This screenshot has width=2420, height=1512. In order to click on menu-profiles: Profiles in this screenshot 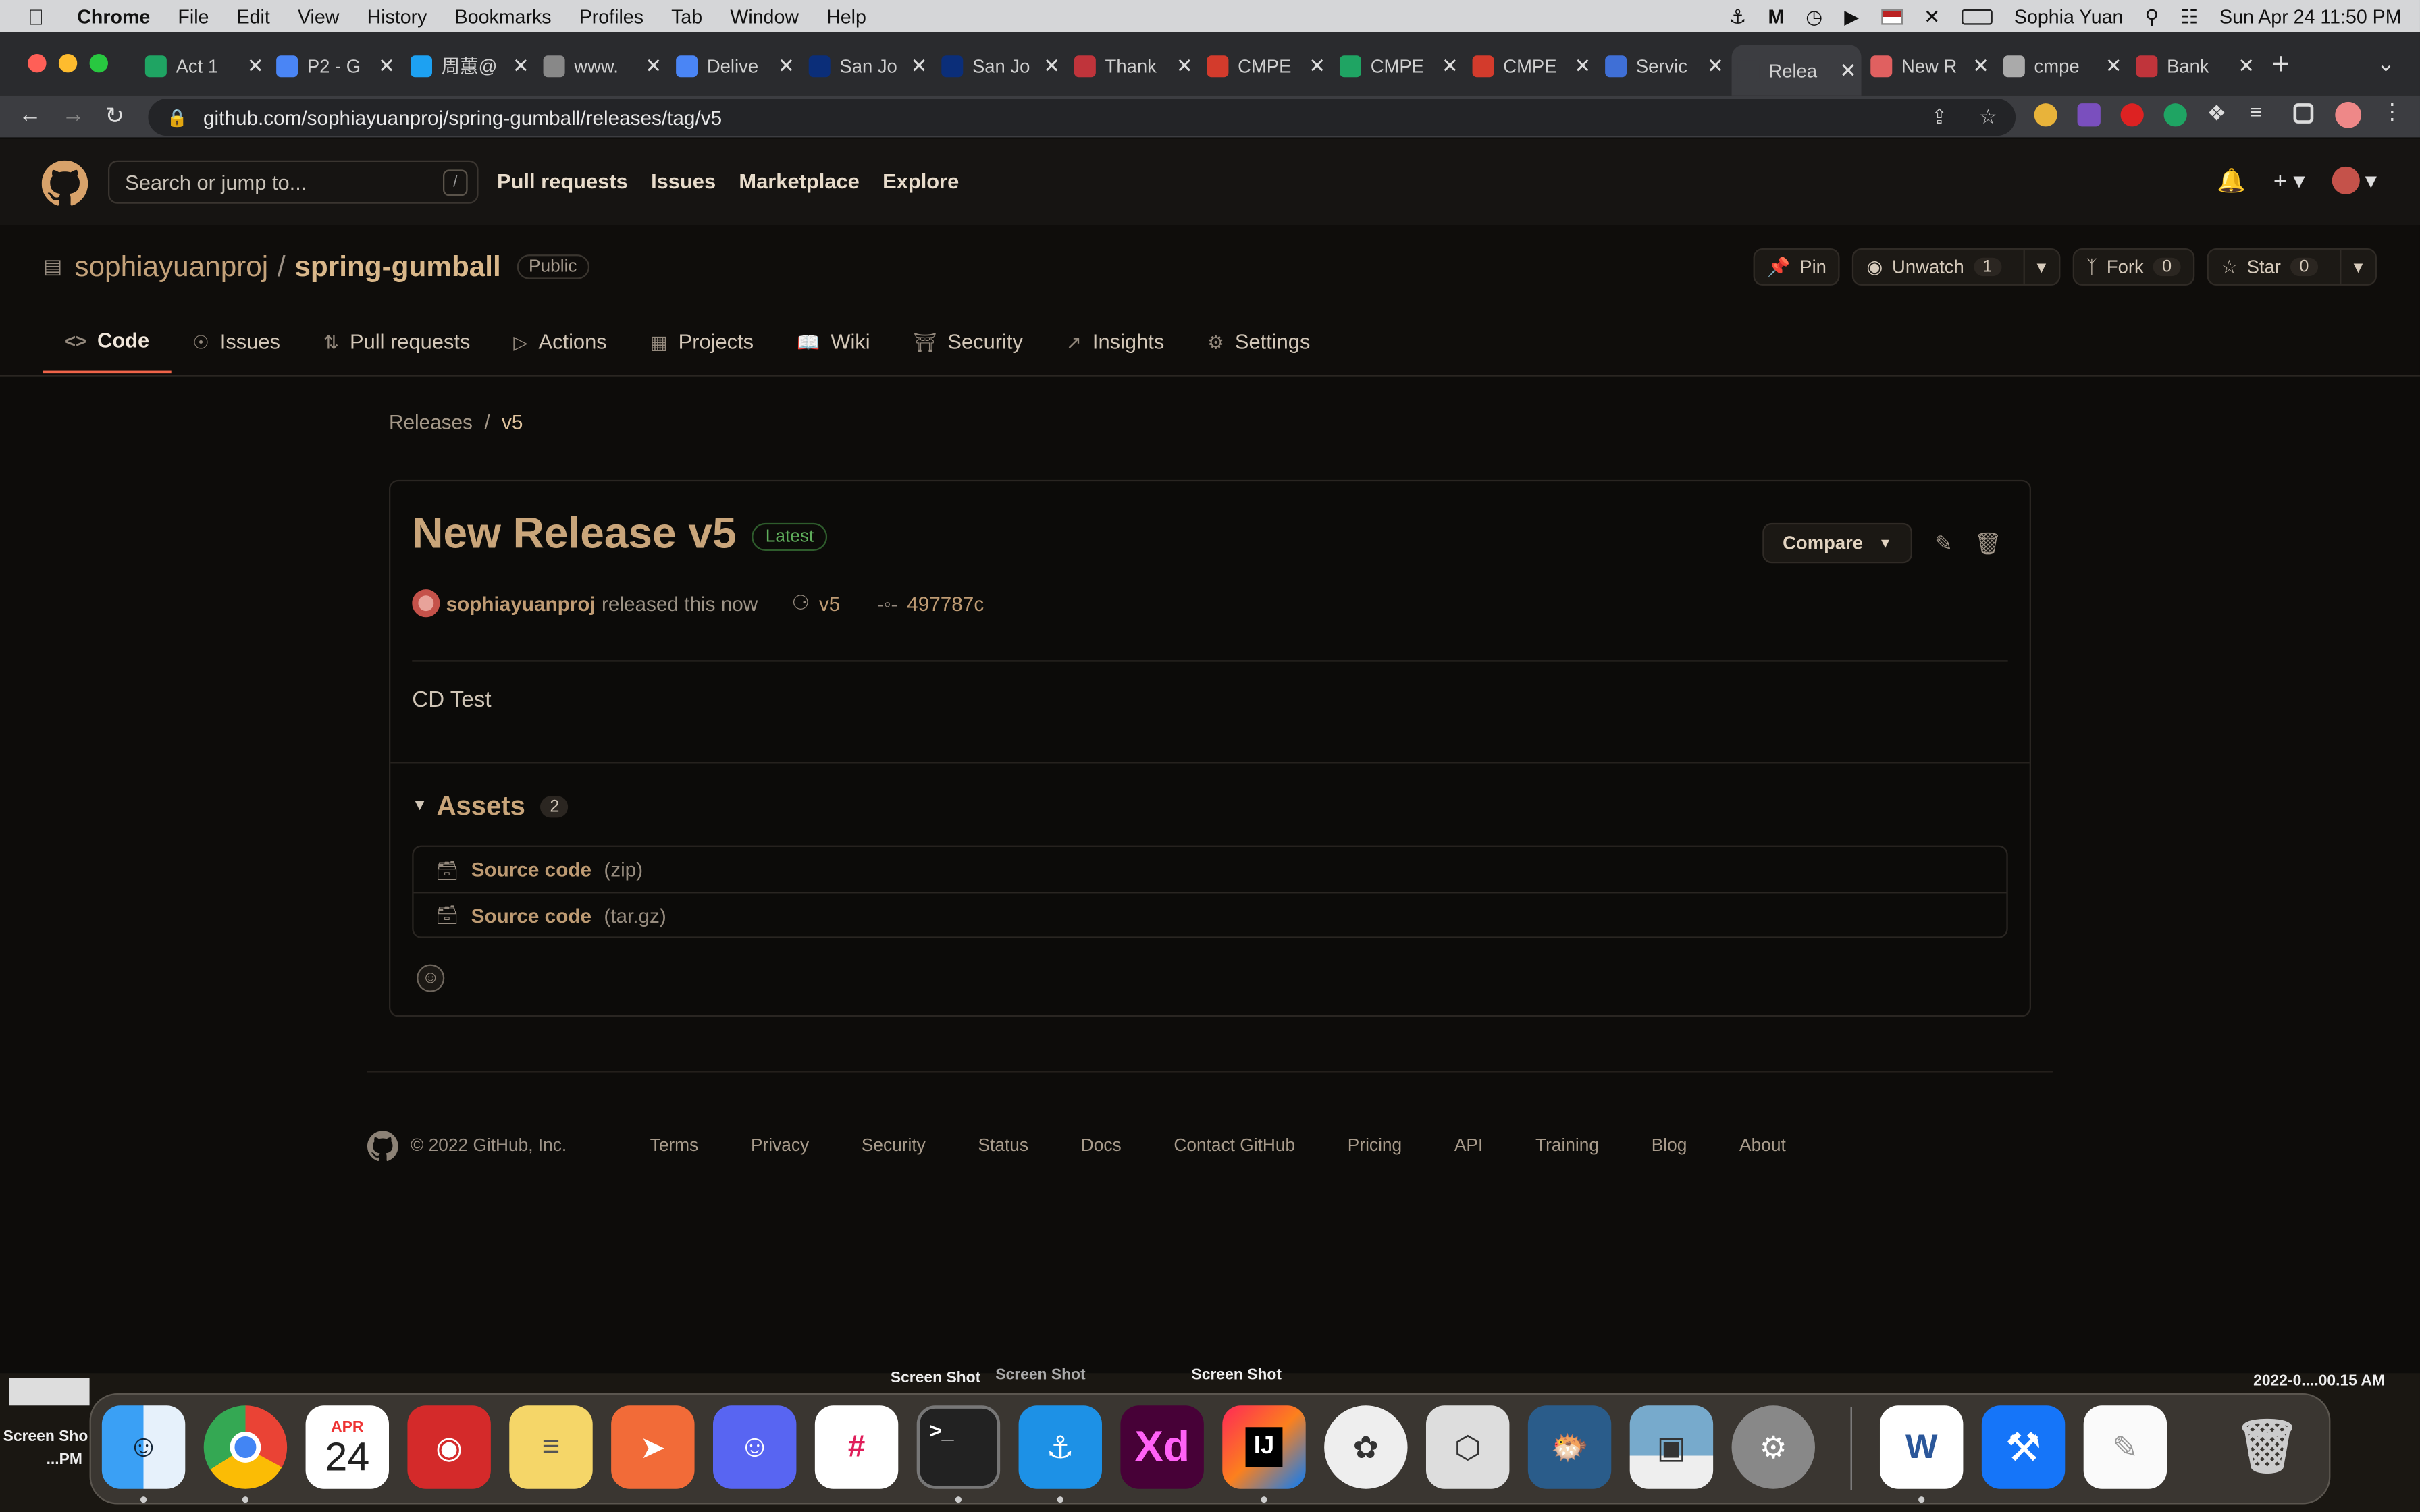, I will do `click(611, 16)`.